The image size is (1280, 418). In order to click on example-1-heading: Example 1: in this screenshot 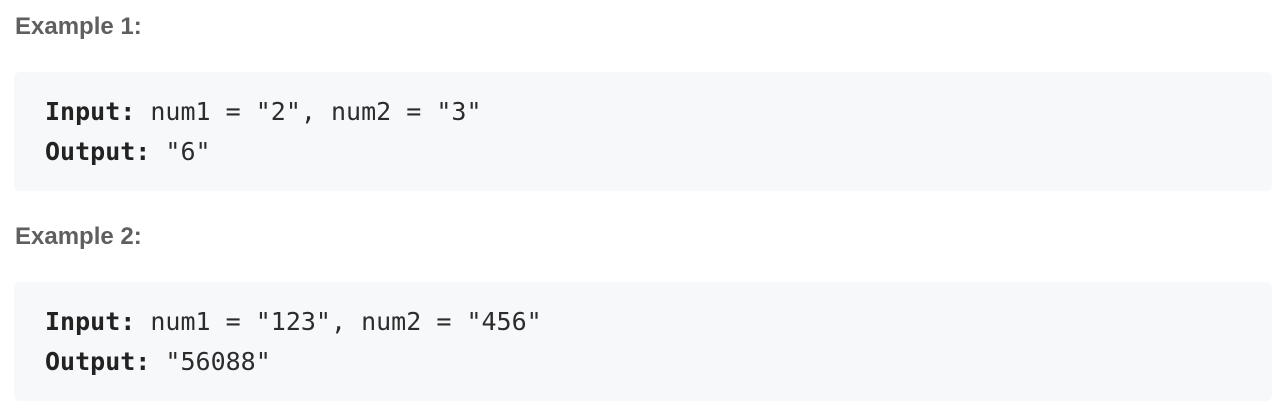, I will do `click(78, 26)`.